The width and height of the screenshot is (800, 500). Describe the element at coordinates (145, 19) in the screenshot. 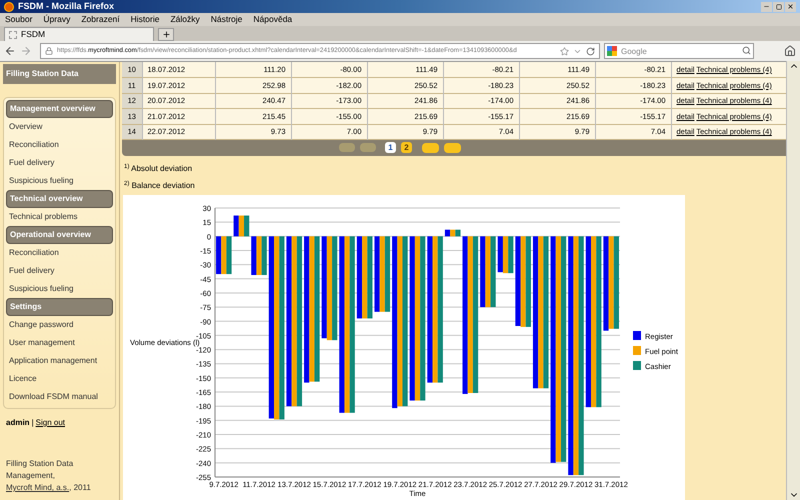

I see `menu-item: Historie` at that location.